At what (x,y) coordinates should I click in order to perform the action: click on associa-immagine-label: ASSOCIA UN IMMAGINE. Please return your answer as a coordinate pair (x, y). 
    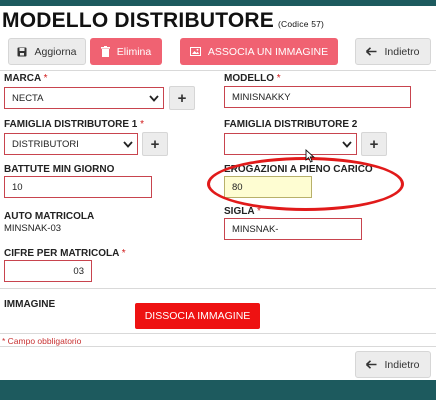
    Looking at the image, I should click on (268, 51).